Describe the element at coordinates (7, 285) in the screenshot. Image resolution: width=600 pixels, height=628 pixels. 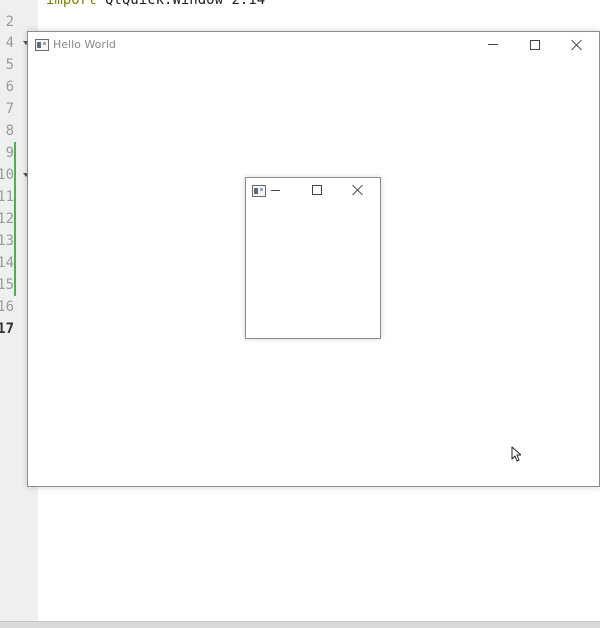
I see `line-number: 15` at that location.